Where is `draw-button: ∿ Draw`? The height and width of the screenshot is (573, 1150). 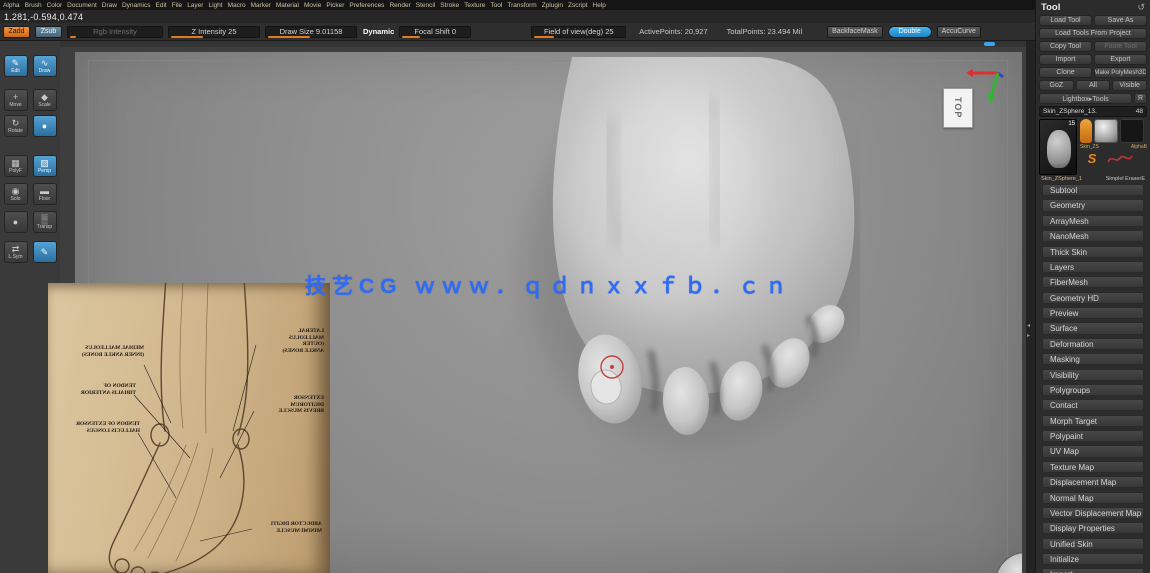 draw-button: ∿ Draw is located at coordinates (44, 66).